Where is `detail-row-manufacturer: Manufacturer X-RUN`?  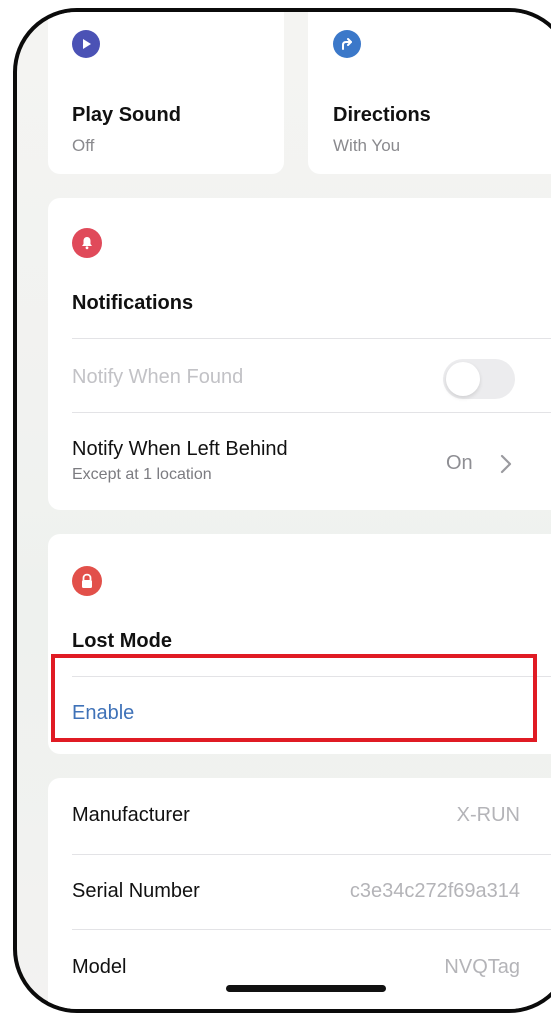
detail-row-manufacturer: Manufacturer X-RUN is located at coordinates (299, 816).